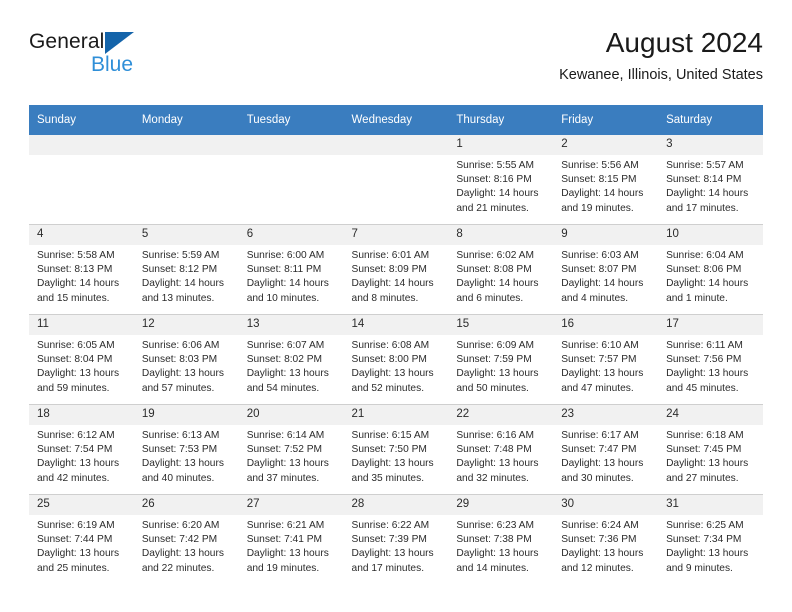 The image size is (792, 612). I want to click on day-number: 8, so click(501, 235).